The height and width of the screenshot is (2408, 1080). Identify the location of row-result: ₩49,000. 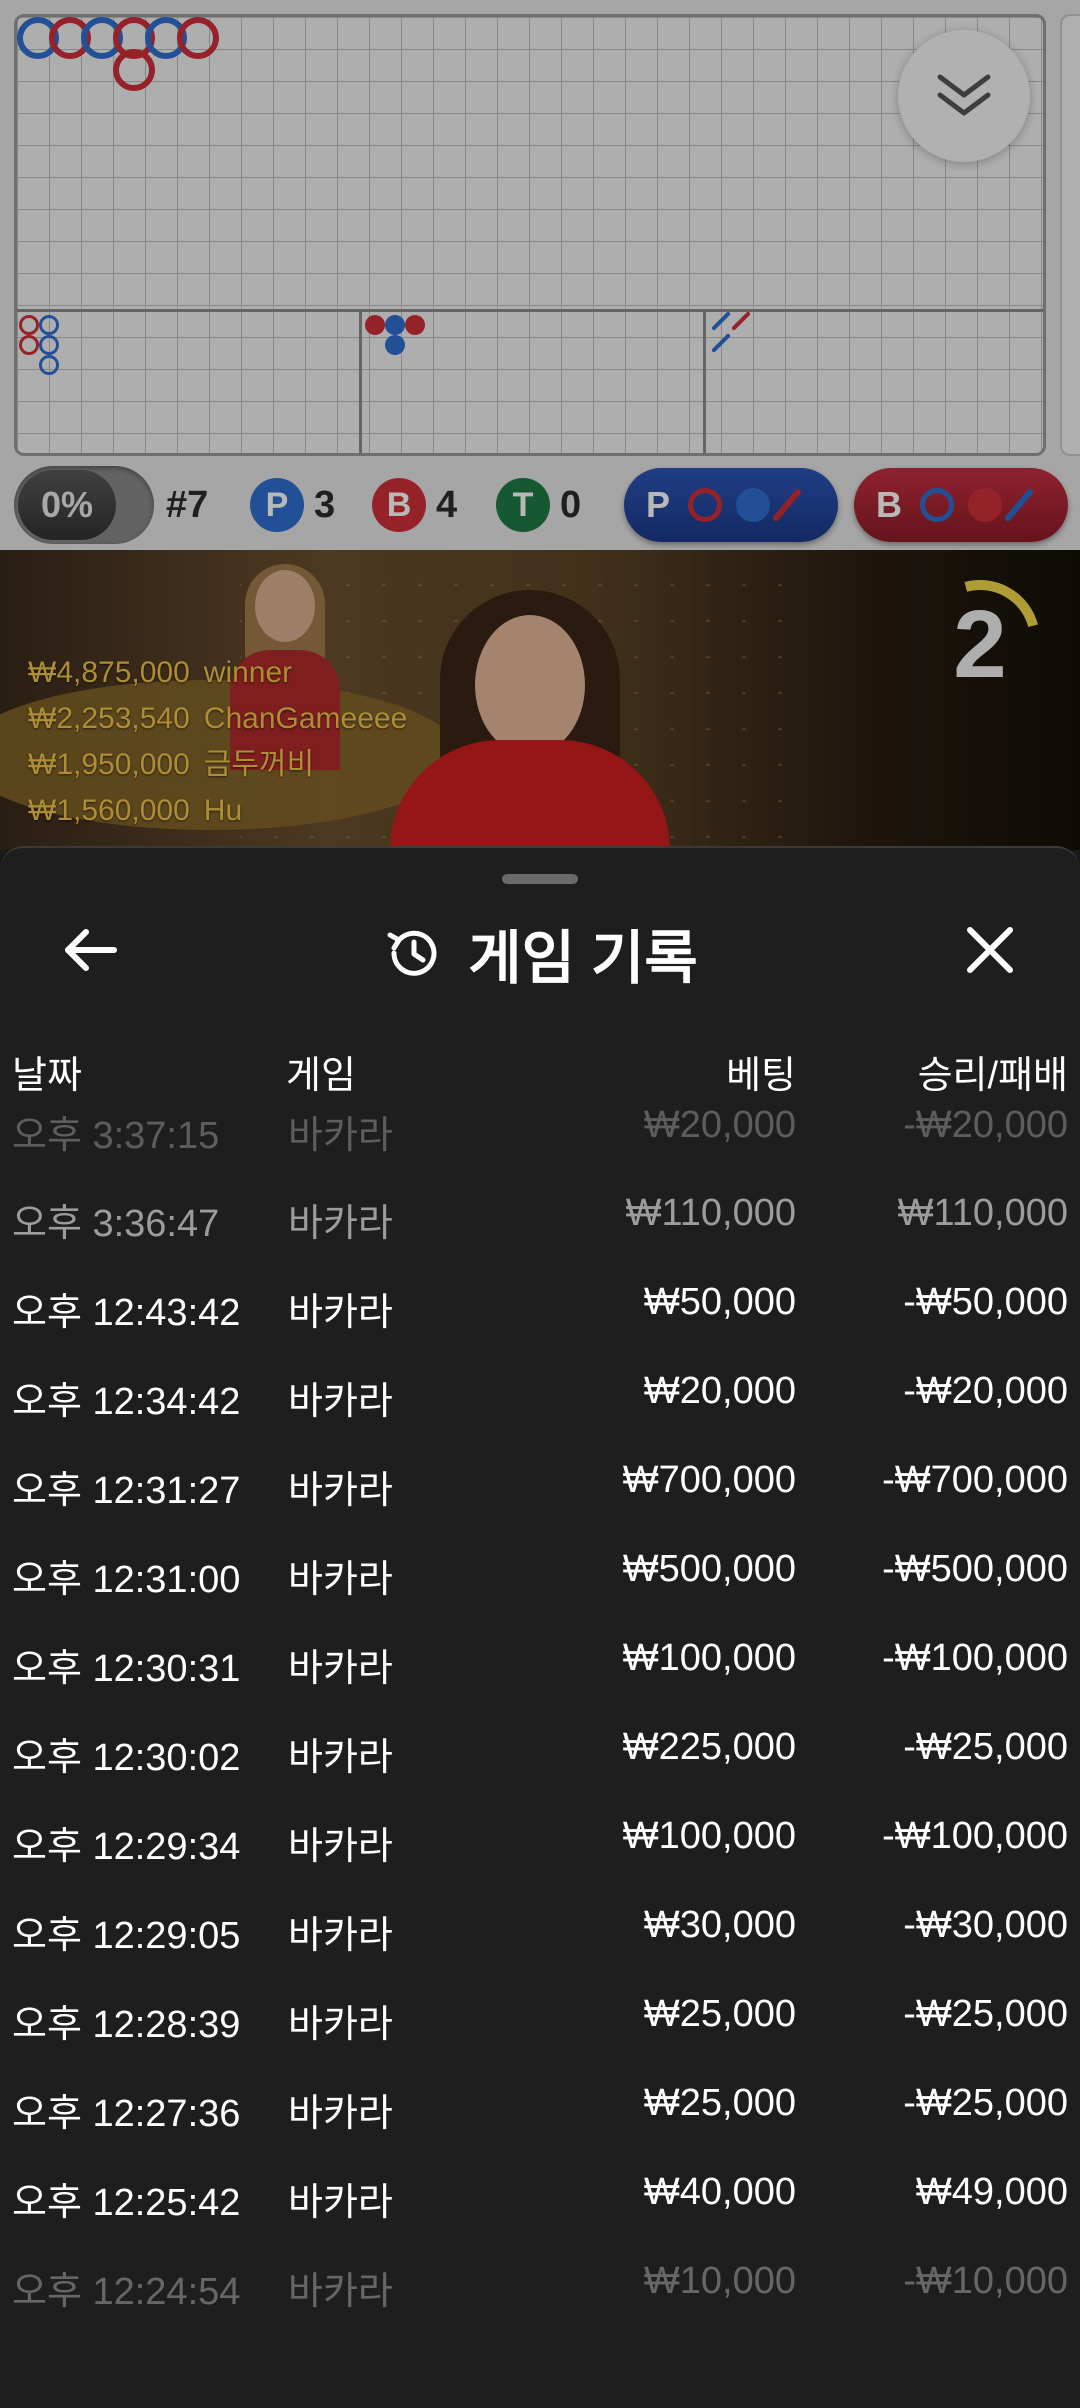
(991, 2192).